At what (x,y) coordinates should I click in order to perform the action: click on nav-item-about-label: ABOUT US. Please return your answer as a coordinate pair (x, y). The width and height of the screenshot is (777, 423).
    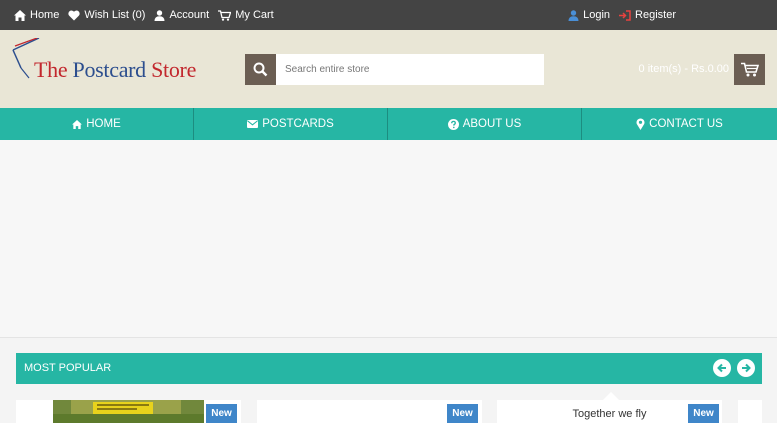
    Looking at the image, I should click on (492, 124).